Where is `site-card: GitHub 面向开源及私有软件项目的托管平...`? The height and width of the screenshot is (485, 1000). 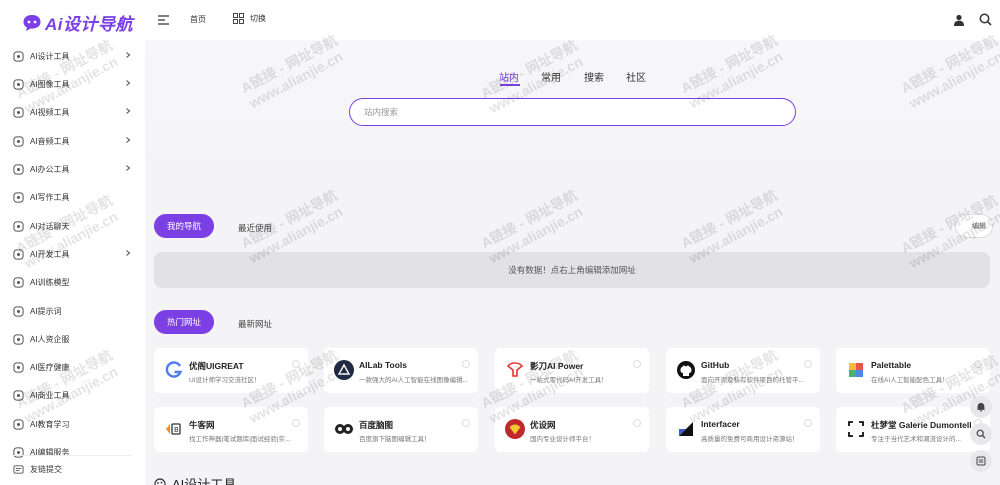 site-card: GitHub 面向开源及私有软件项目的托管平... is located at coordinates (743, 370).